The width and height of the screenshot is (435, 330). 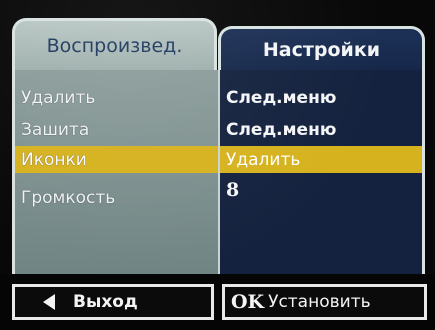 What do you see at coordinates (116, 97) in the screenshot?
I see `menu-row-delete: Удалить` at bounding box center [116, 97].